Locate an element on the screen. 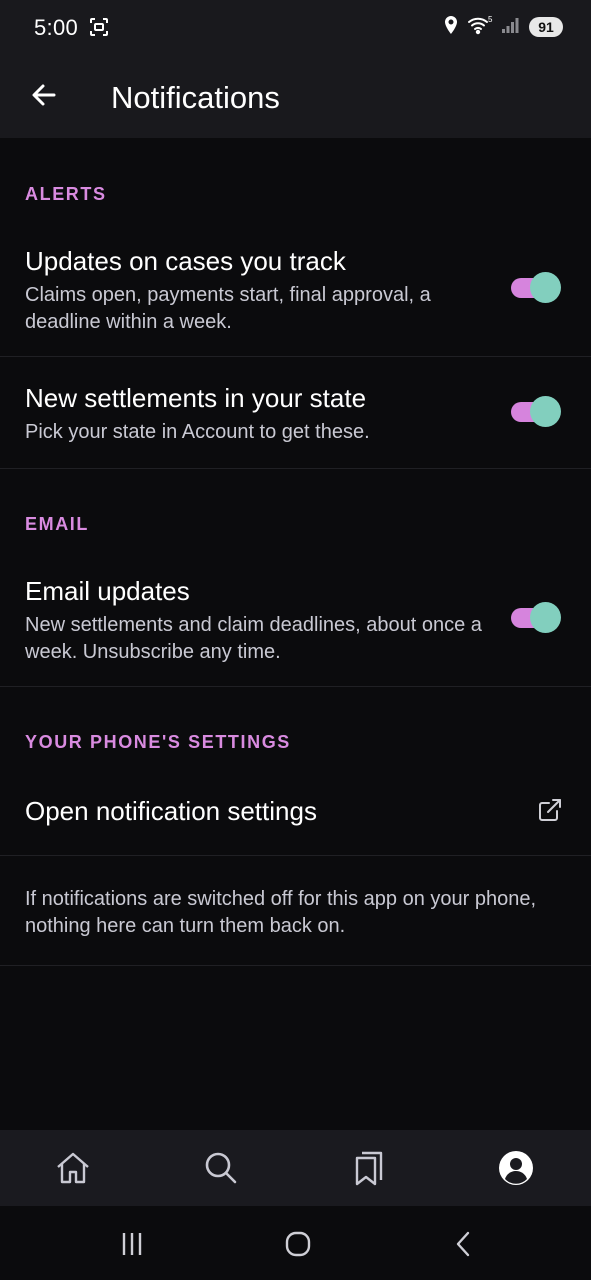 The image size is (591, 1280). status-time: 5:00 is located at coordinates (56, 27).